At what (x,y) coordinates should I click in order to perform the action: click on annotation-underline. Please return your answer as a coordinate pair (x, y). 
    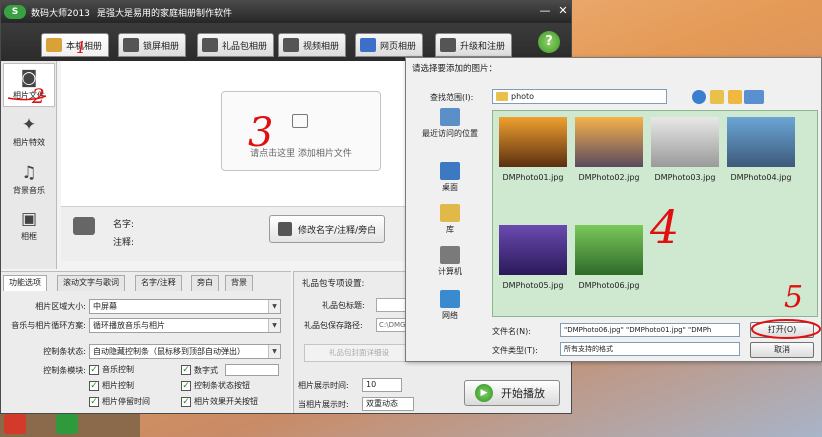
    Looking at the image, I should click on (27, 98).